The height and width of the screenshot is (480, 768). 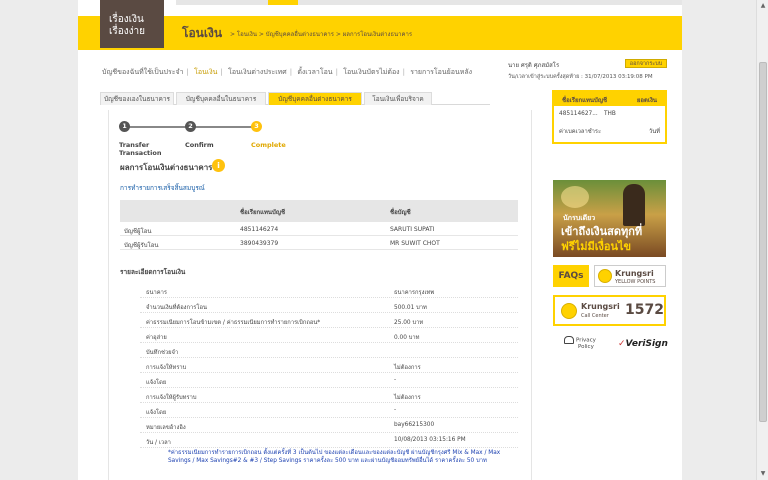 I want to click on yellow-points-name: Krungsri, so click(x=634, y=273).